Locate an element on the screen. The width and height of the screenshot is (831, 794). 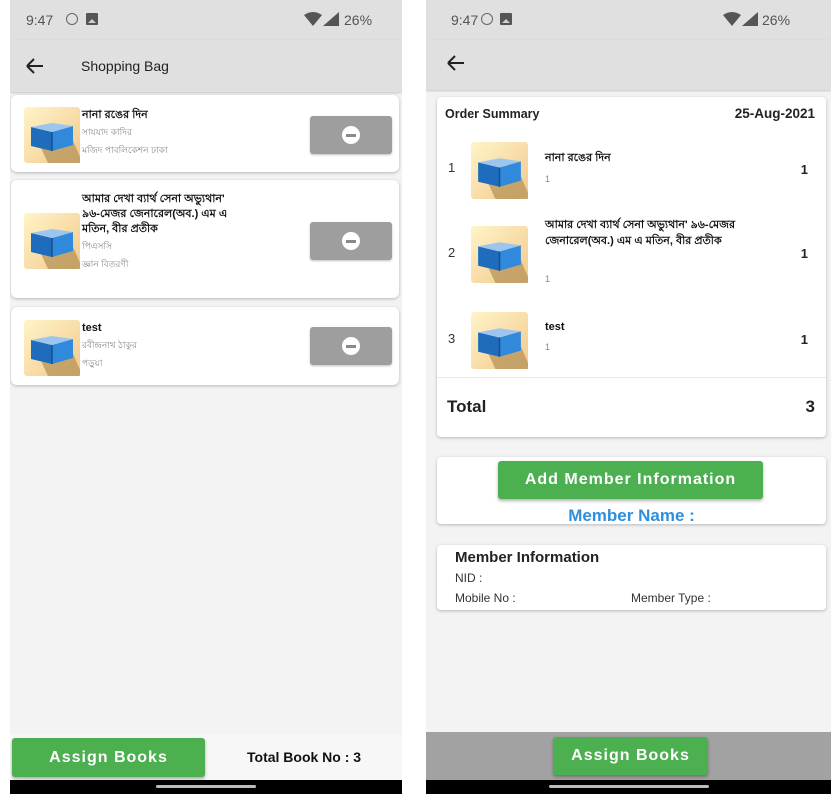
item-index: 3 is located at coordinates (452, 338).